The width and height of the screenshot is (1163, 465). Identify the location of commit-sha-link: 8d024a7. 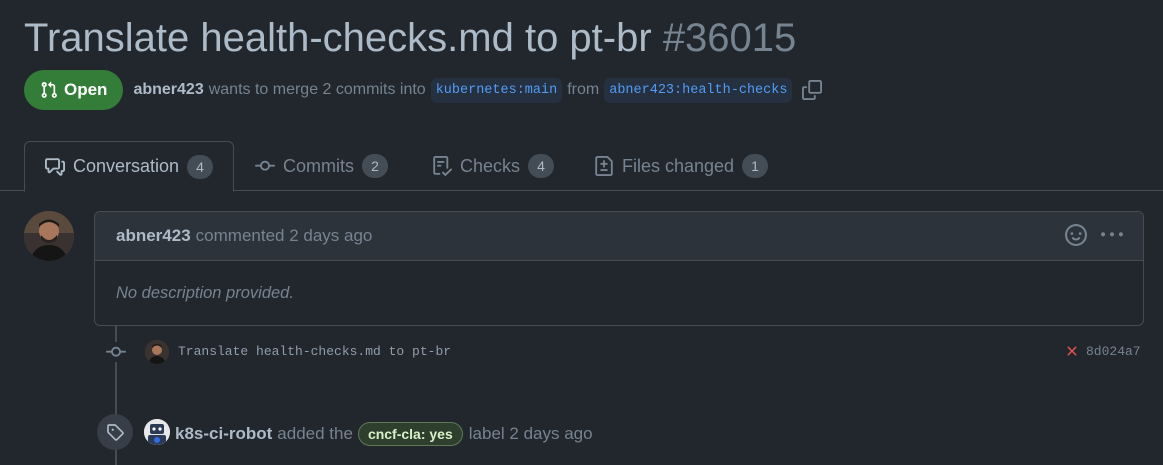
(1113, 351).